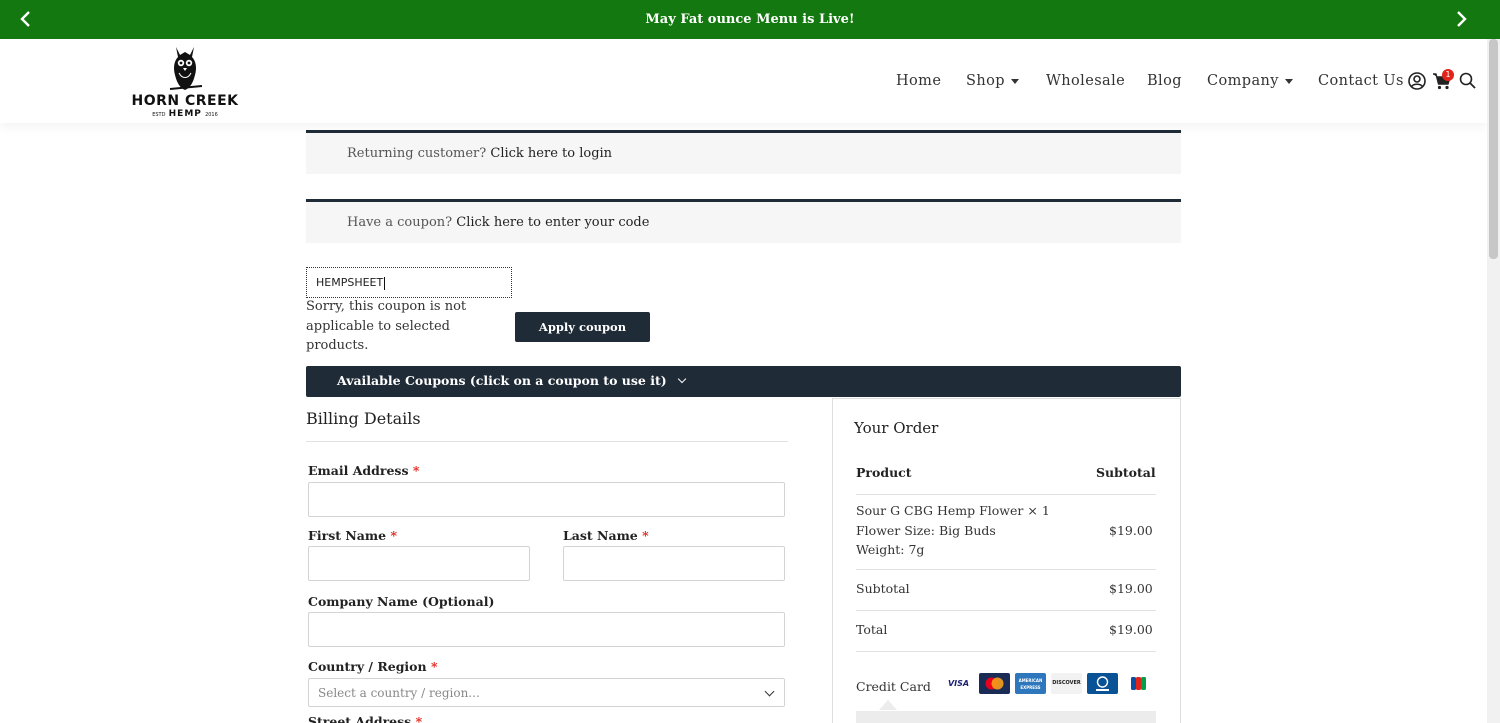 Image resolution: width=1500 pixels, height=723 pixels. I want to click on last-name-field, so click(674, 563).